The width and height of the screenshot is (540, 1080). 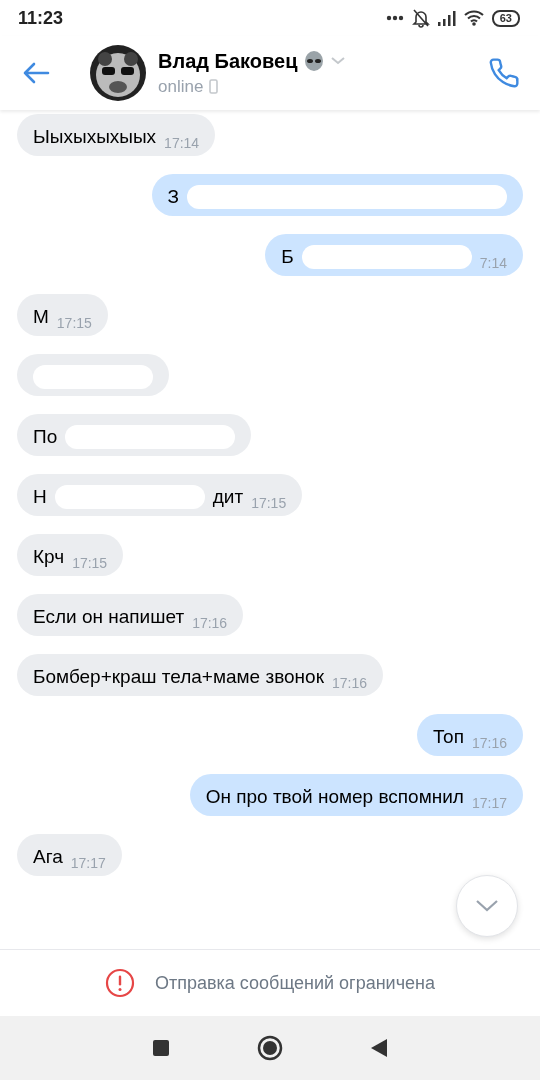 What do you see at coordinates (178, 677) in the screenshot?
I see `message-text: Бомбер+краш тела+маме звонок` at bounding box center [178, 677].